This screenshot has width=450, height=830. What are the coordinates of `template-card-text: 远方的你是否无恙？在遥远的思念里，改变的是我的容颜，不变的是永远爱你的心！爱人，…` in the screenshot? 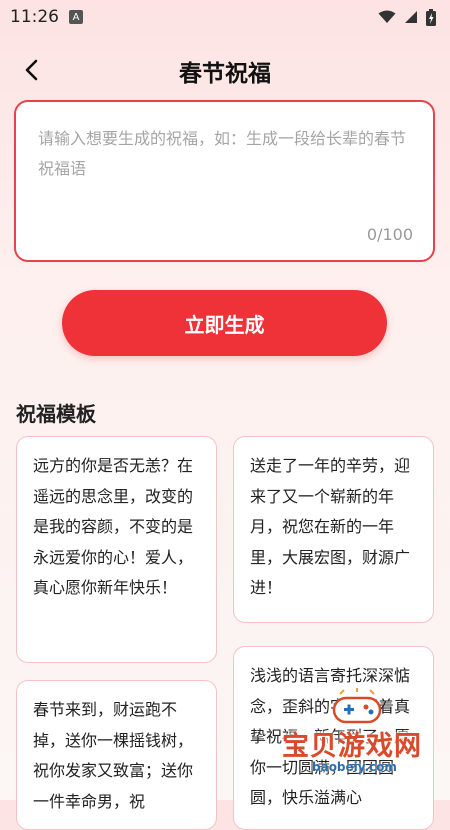 It's located at (113, 526).